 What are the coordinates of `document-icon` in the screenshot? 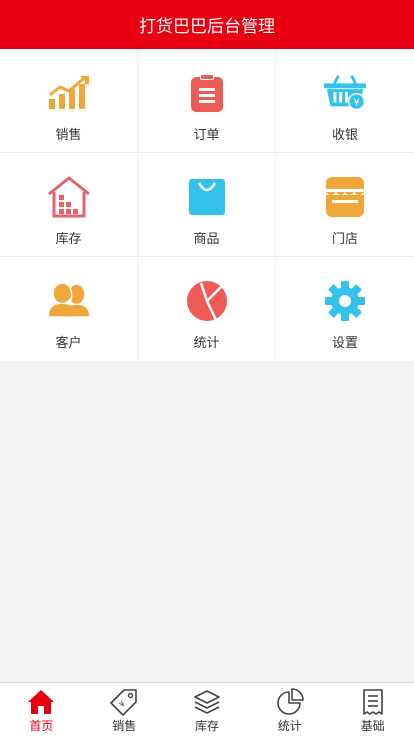 It's located at (373, 702).